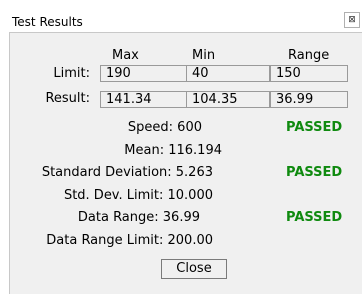  I want to click on data-range-limit-stat: Data Range Limit: 200.00, so click(129, 240).